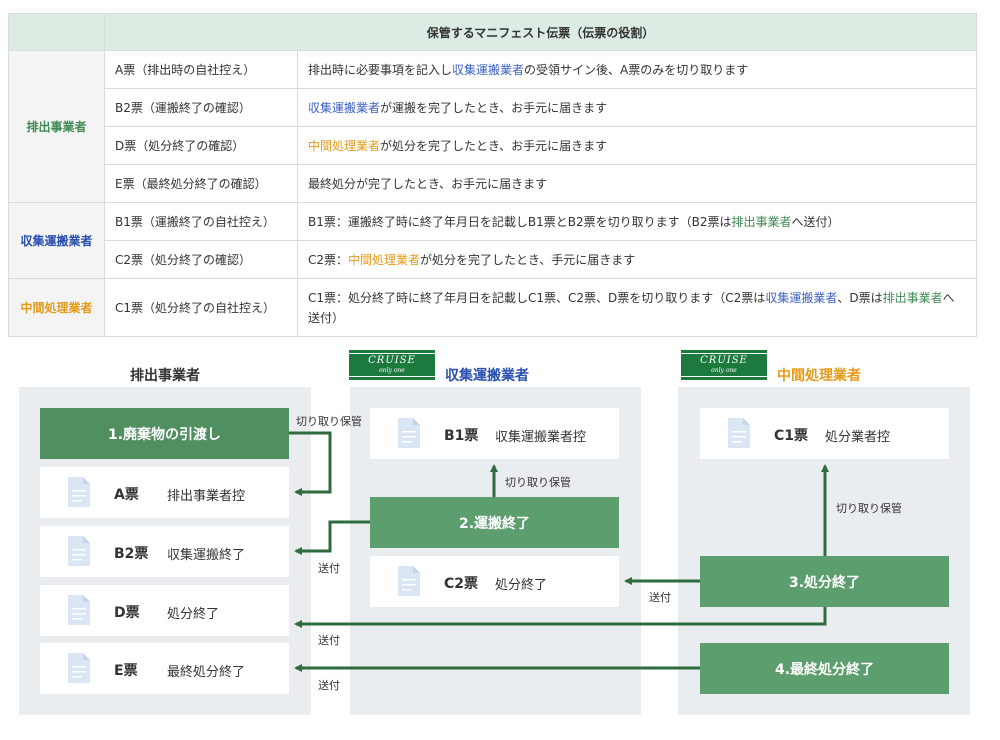 This screenshot has width=1000, height=740. What do you see at coordinates (329, 421) in the screenshot?
I see `note-cut-keep-1: 切り取り保管` at bounding box center [329, 421].